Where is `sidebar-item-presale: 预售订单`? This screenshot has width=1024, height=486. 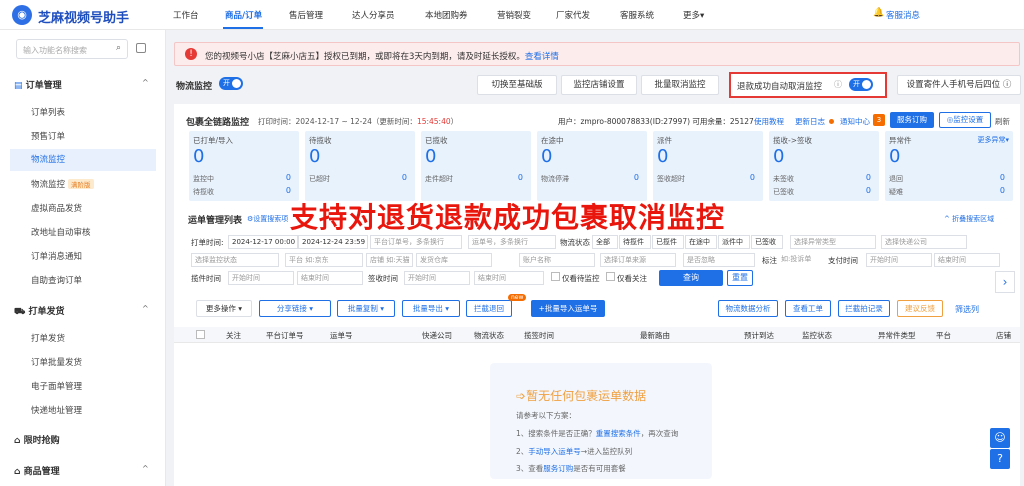
sidebar-item-presale: 预售订单 is located at coordinates (48, 136).